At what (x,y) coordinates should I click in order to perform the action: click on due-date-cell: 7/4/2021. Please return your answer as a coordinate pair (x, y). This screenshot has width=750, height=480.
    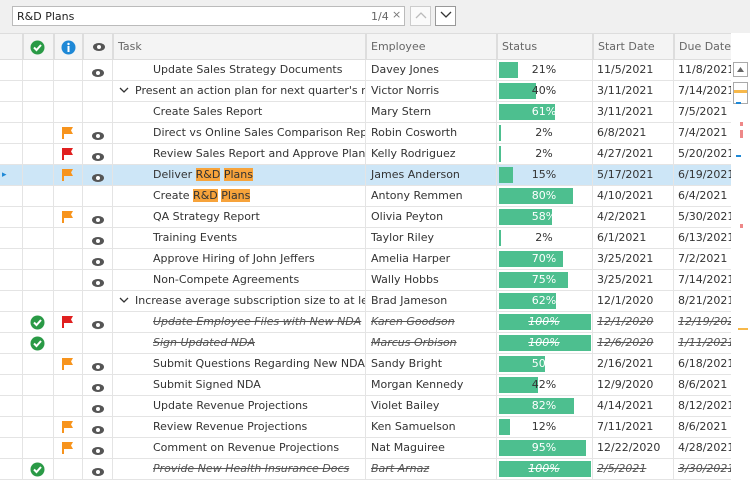
    Looking at the image, I should click on (702, 133).